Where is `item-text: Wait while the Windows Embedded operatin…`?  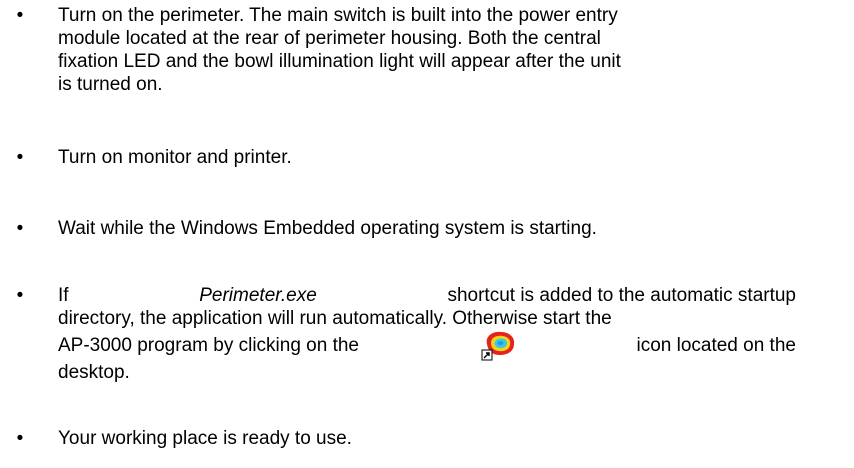
item-text: Wait while the Windows Embedded operatin… is located at coordinates (327, 228).